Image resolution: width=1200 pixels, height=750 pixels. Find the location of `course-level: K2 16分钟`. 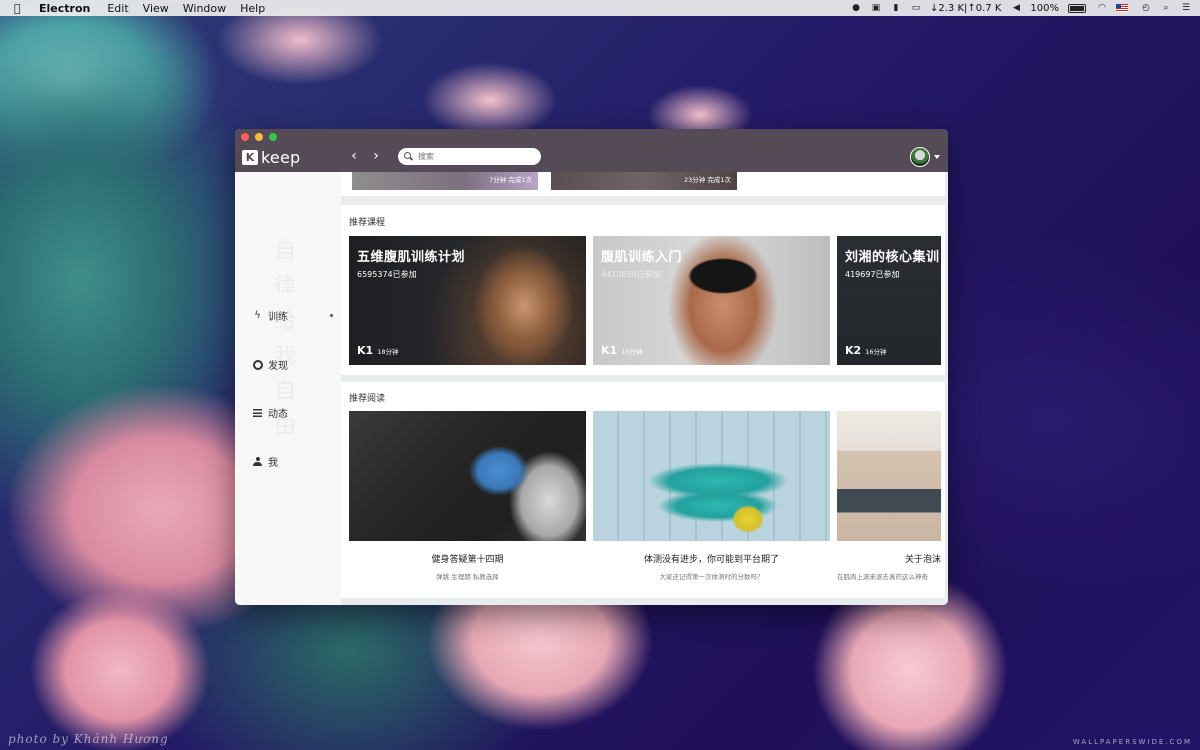

course-level: K2 16分钟 is located at coordinates (865, 350).